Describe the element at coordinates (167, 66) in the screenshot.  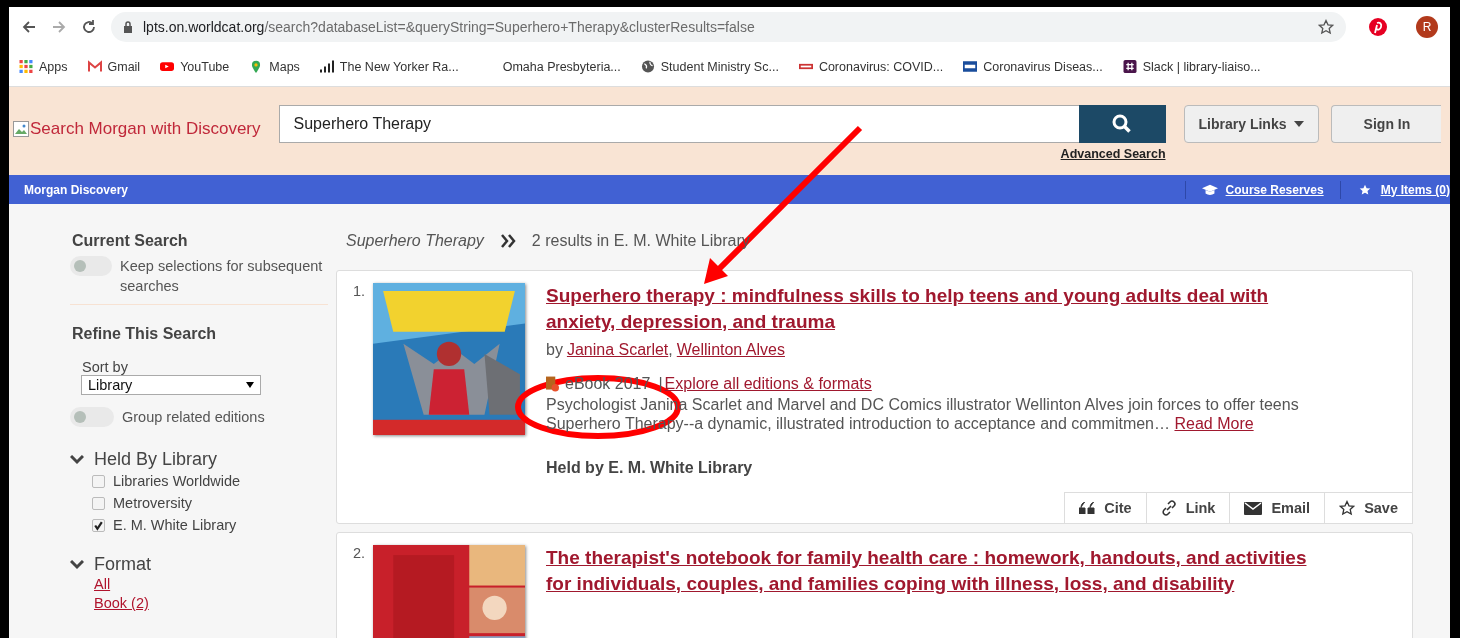
I see `play-icon` at that location.